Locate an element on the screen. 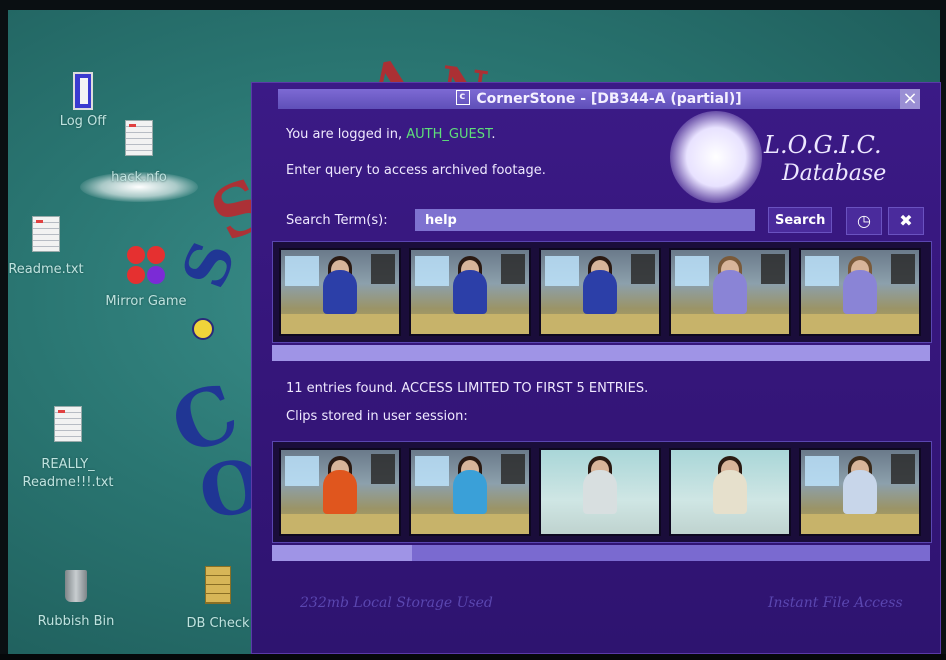  rubbish-bin-label: Rubbish Bin is located at coordinates (76, 621).